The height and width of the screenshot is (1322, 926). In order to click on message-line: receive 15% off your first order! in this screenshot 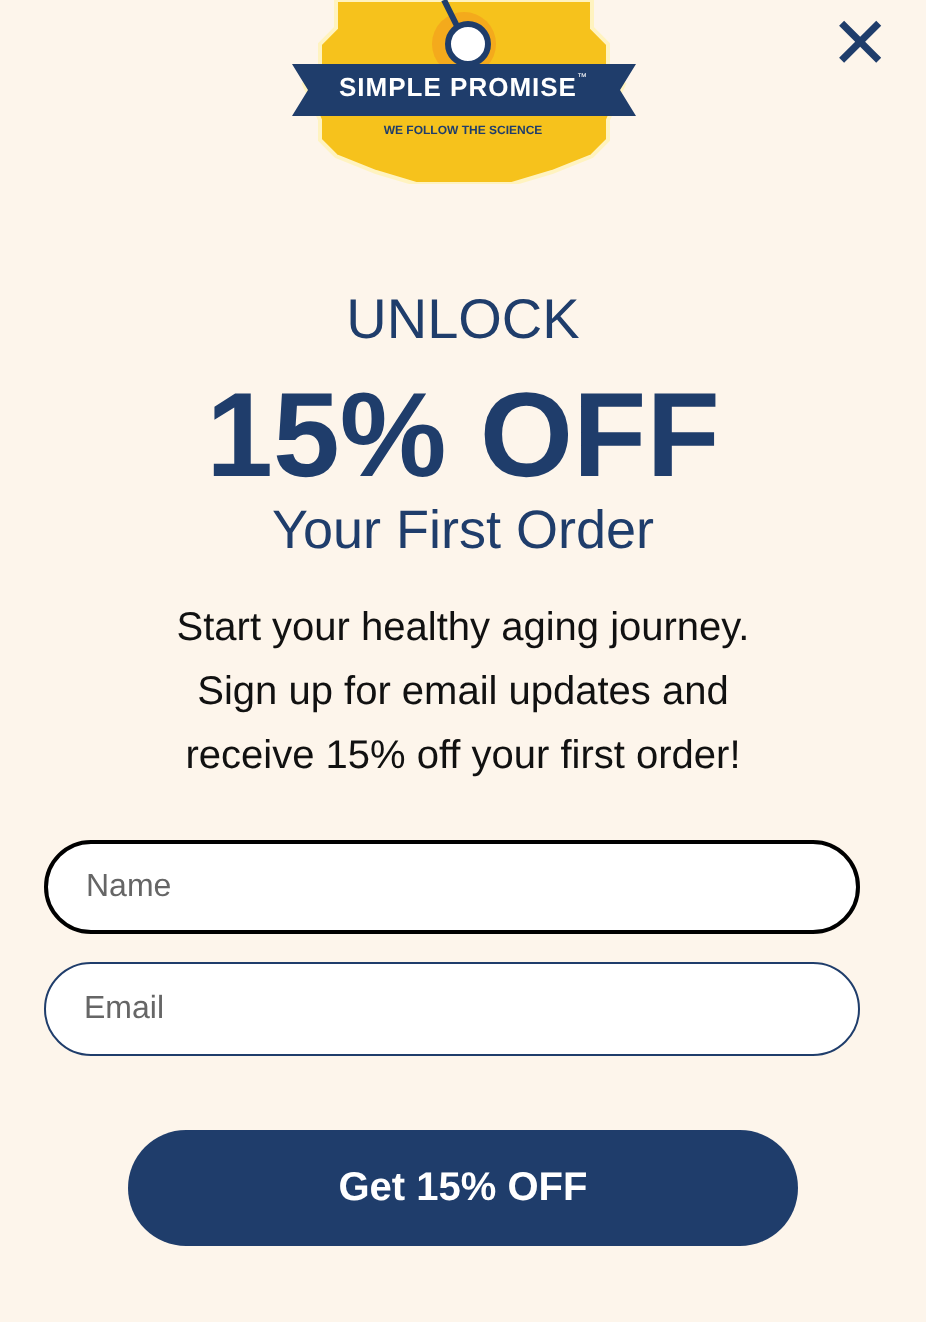, I will do `click(463, 757)`.